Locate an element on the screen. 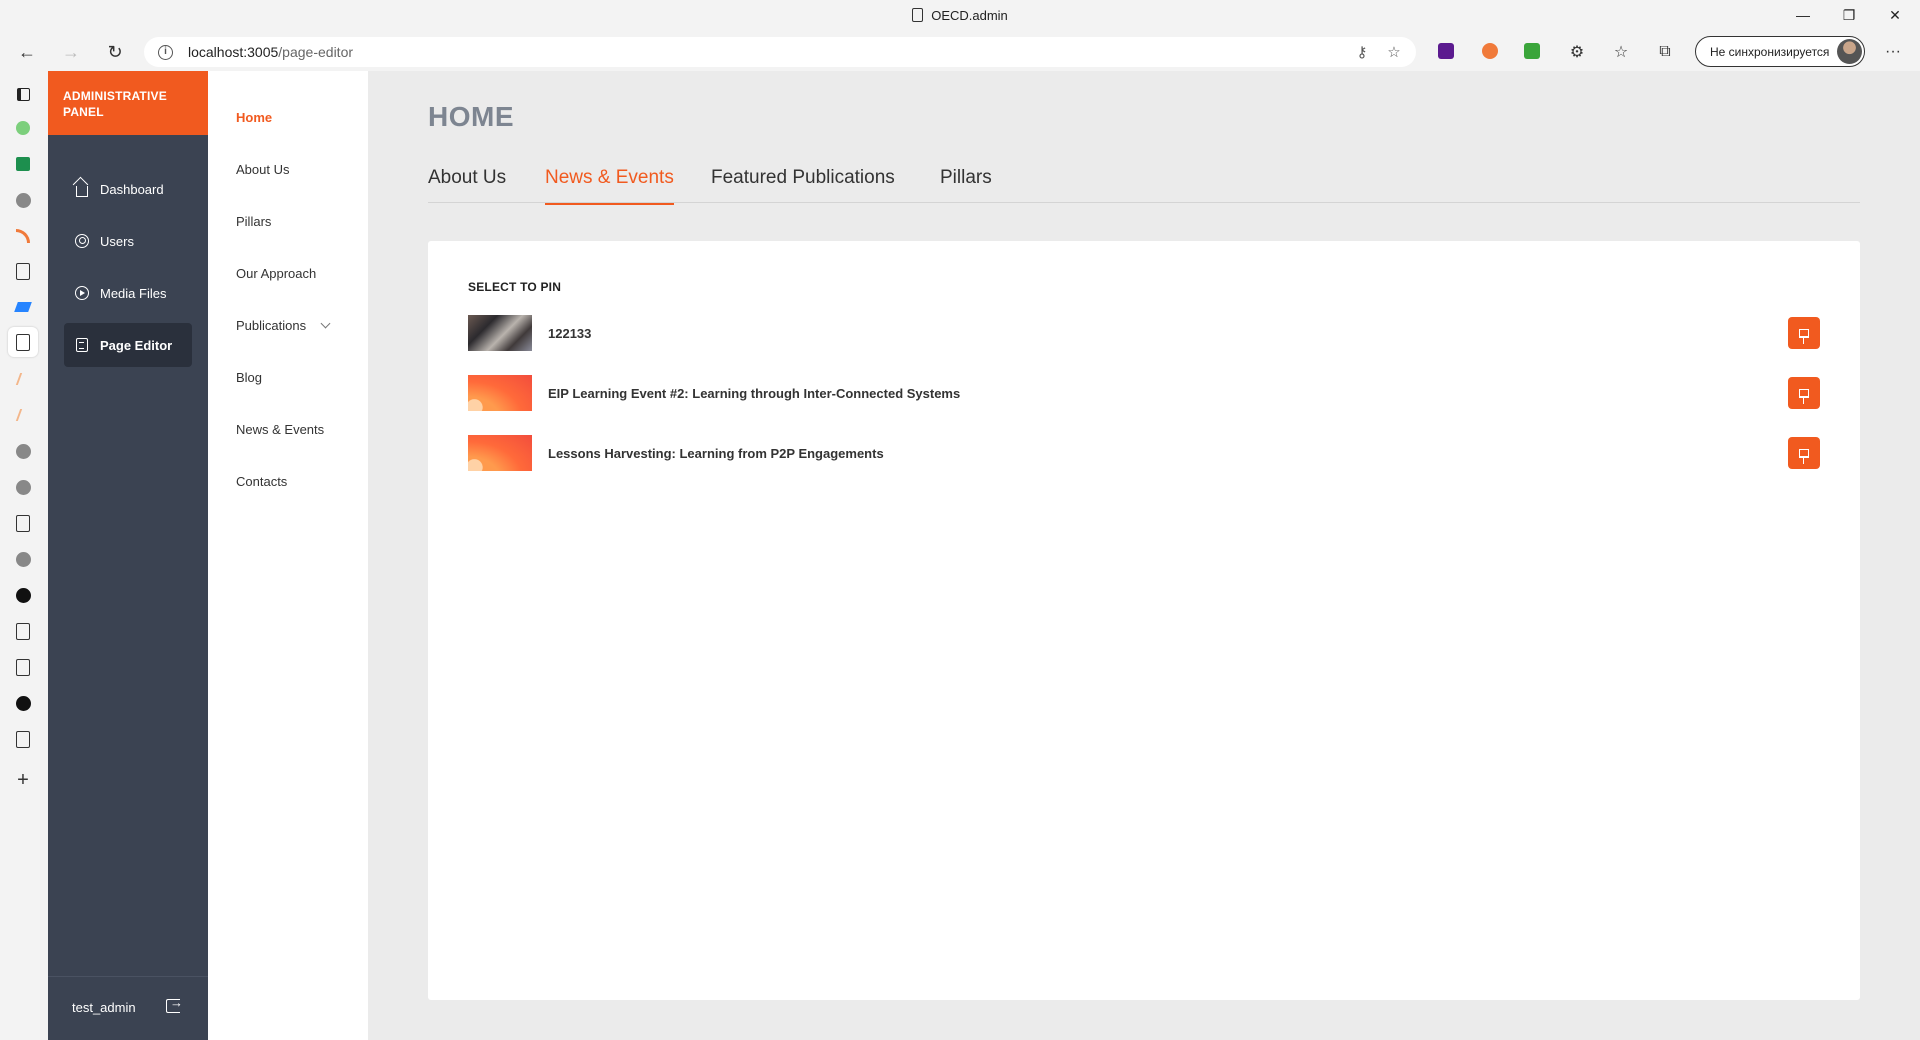 The height and width of the screenshot is (1040, 1920). collections-icon: ⧉ is located at coordinates (1665, 52).